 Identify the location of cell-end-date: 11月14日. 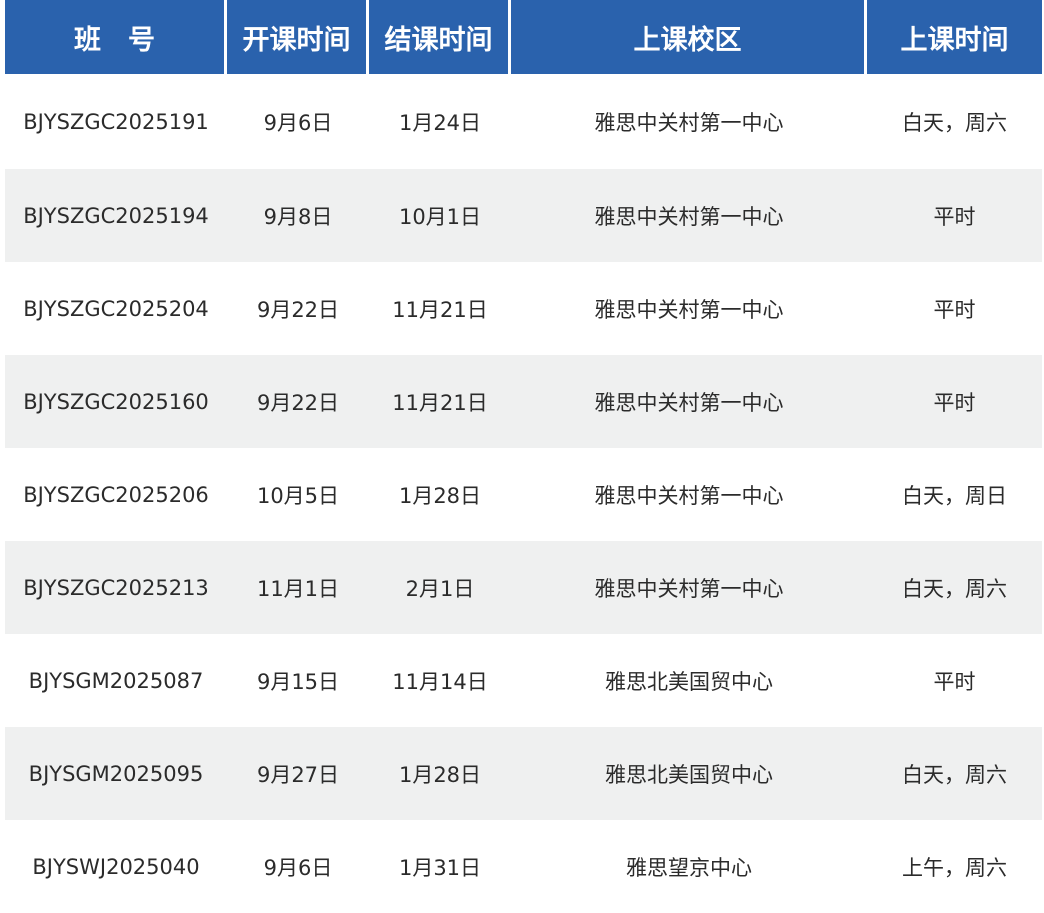
(440, 680).